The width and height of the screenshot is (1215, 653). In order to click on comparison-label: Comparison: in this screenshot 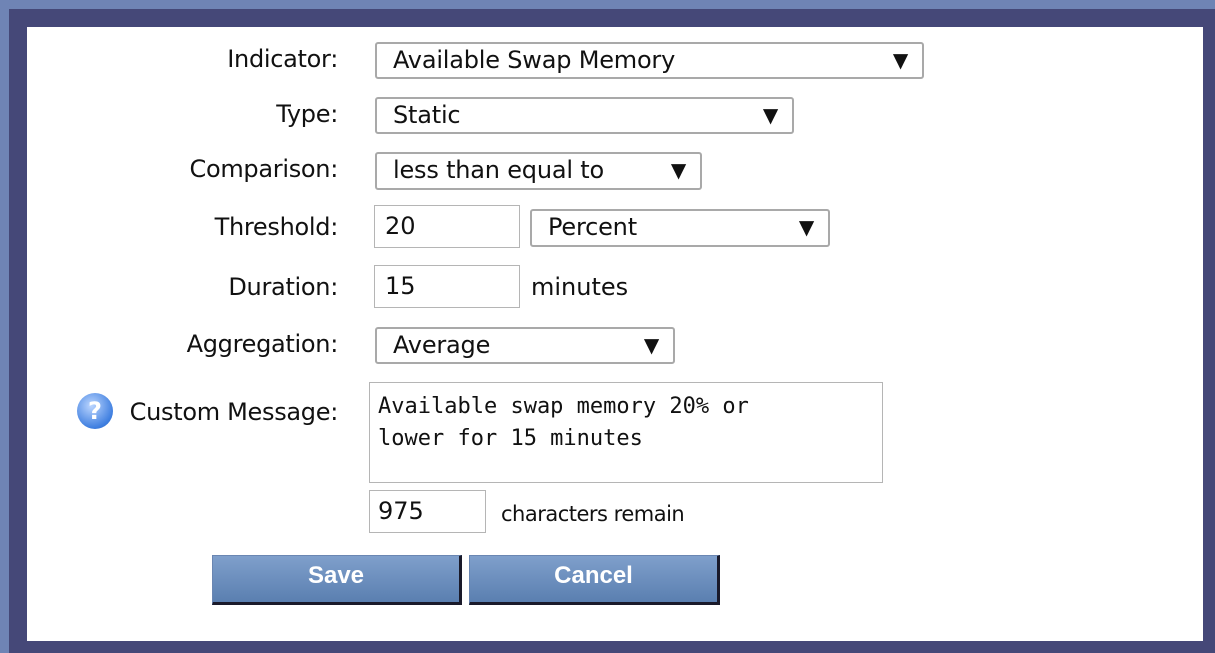, I will do `click(264, 169)`.